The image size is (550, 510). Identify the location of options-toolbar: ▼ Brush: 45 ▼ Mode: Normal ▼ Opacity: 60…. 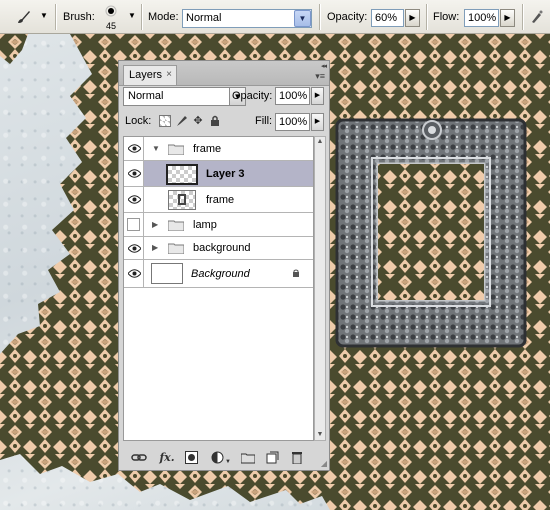
(275, 17).